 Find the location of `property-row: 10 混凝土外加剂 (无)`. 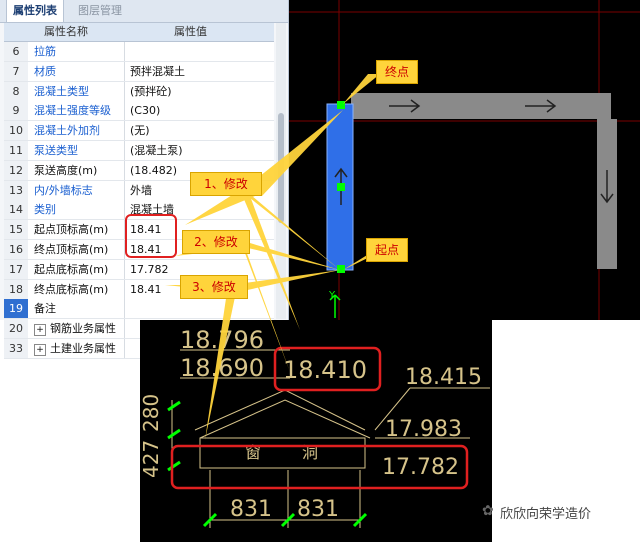

property-row: 10 混凝土外加剂 (无) is located at coordinates (139, 131).